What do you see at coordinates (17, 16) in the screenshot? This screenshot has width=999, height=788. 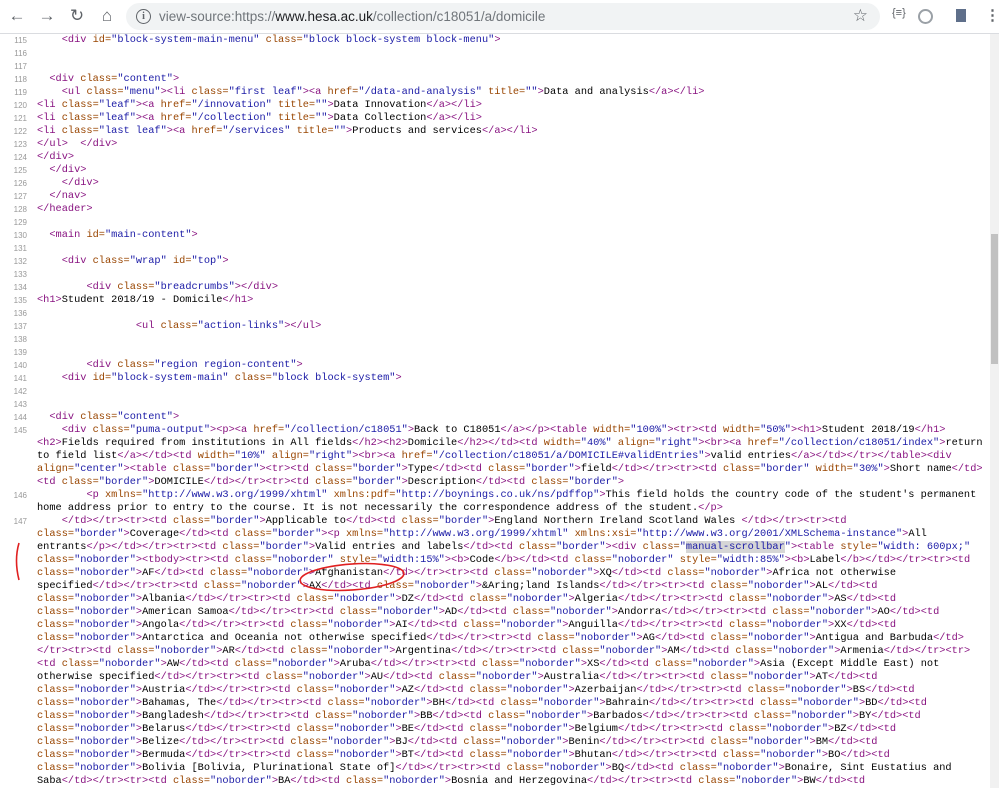 I see `back-icon: ←` at bounding box center [17, 16].